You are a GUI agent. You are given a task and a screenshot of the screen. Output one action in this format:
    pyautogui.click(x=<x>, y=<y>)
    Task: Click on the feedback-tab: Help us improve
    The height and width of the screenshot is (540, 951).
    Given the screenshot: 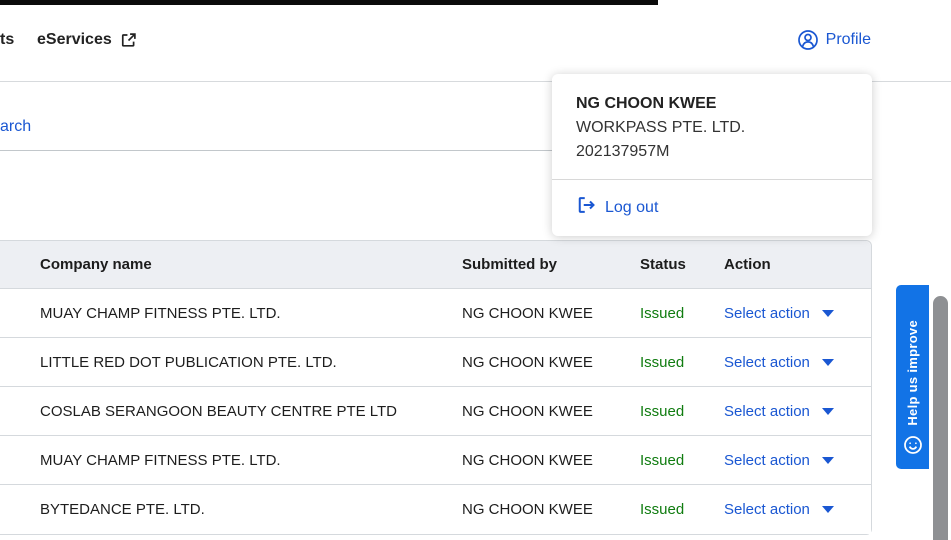 What is the action you would take?
    pyautogui.click(x=912, y=377)
    